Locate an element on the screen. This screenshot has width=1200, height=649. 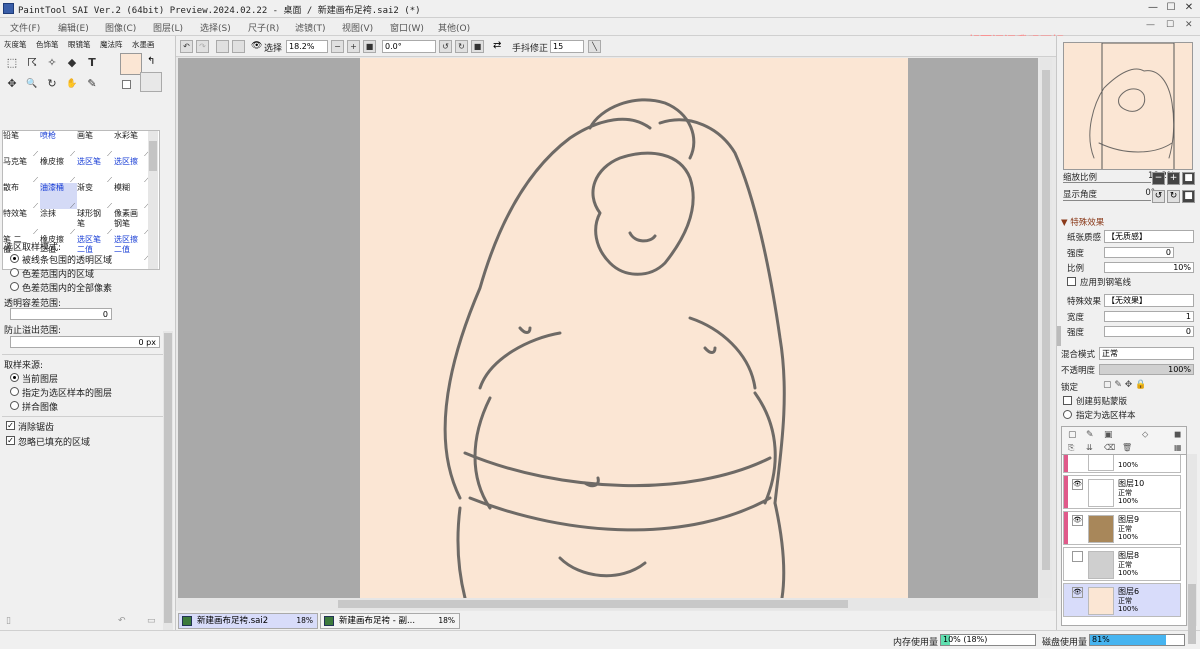
canvas-vertical-scrollbar is located at coordinates (1046, 328).